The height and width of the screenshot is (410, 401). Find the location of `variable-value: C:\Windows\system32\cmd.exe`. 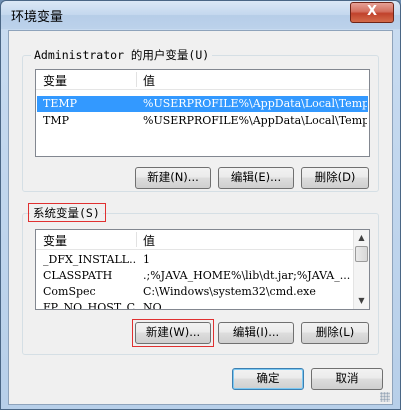

variable-value: C:\Windows\system32\cmd.exe is located at coordinates (229, 291).